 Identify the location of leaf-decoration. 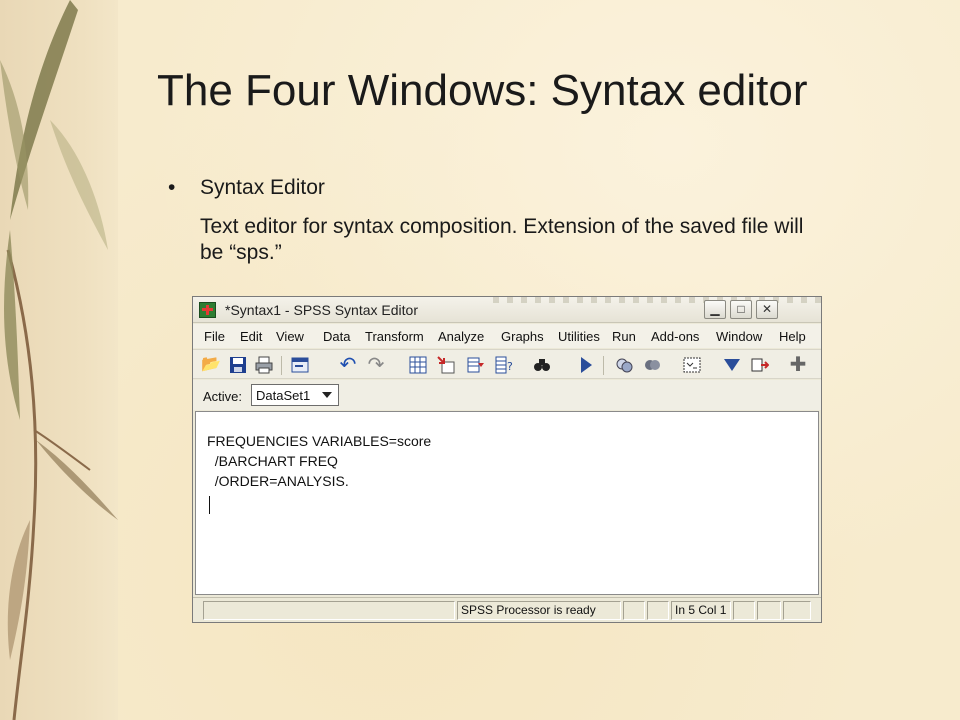
(59, 360).